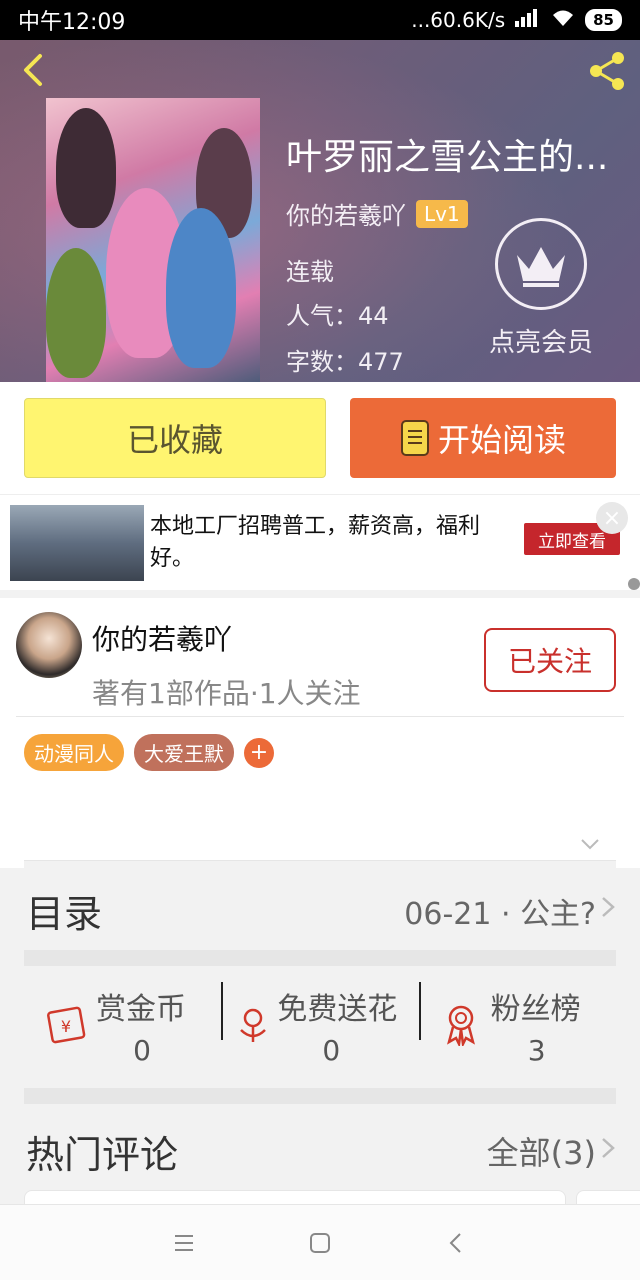 The image size is (640, 1280). I want to click on stat-fan-ranking: 粉丝榜 3, so click(517, 1027).